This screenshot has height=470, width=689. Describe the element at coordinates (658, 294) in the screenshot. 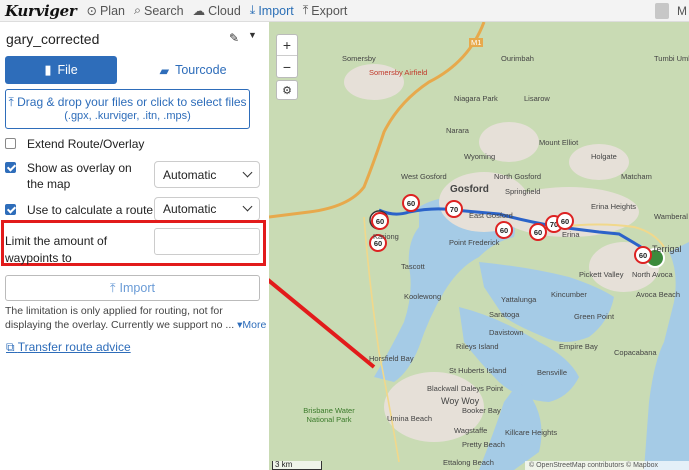

I see `place-label: Avoca Beach` at that location.